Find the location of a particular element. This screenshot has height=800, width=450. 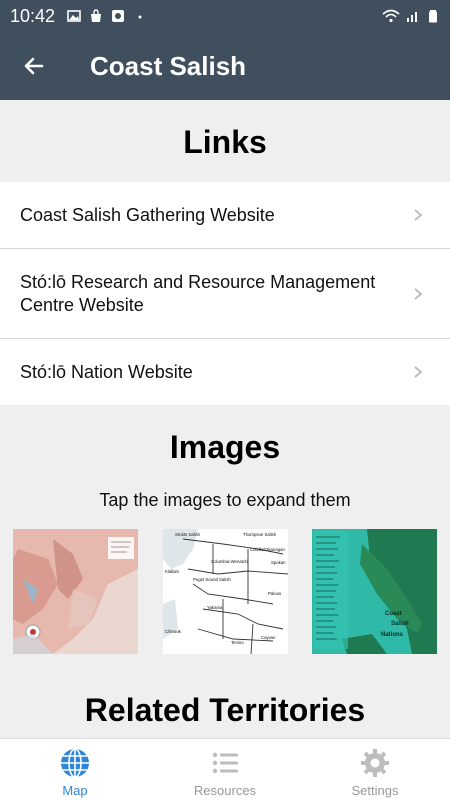

page-title: Coast Salish is located at coordinates (168, 65).